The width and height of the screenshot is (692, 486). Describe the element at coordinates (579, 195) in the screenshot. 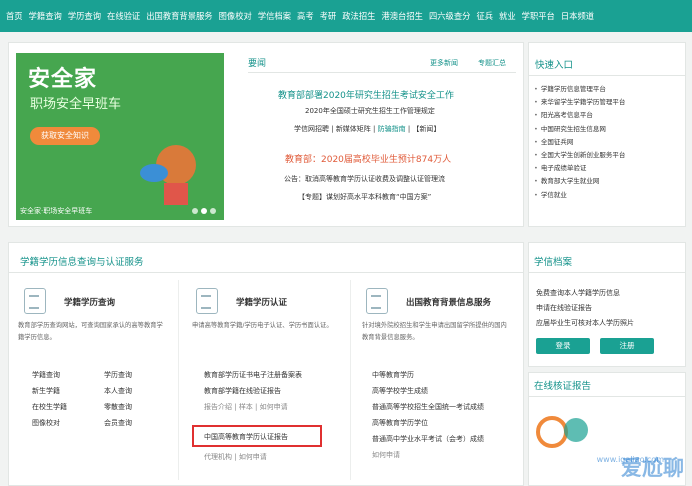

I see `quick-link: 学信就业` at that location.